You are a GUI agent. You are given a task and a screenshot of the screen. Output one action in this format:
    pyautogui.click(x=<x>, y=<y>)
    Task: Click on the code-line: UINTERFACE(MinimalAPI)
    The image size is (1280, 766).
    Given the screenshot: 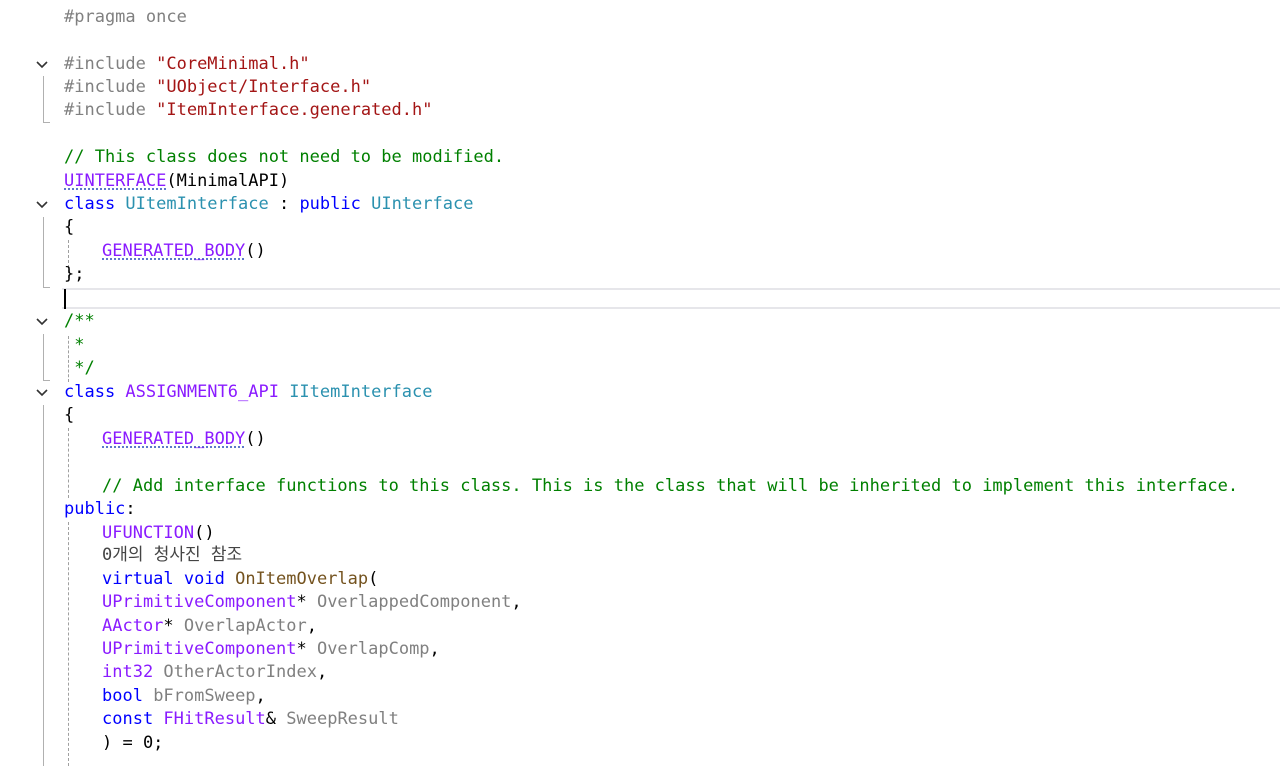 What is the action you would take?
    pyautogui.click(x=640, y=181)
    